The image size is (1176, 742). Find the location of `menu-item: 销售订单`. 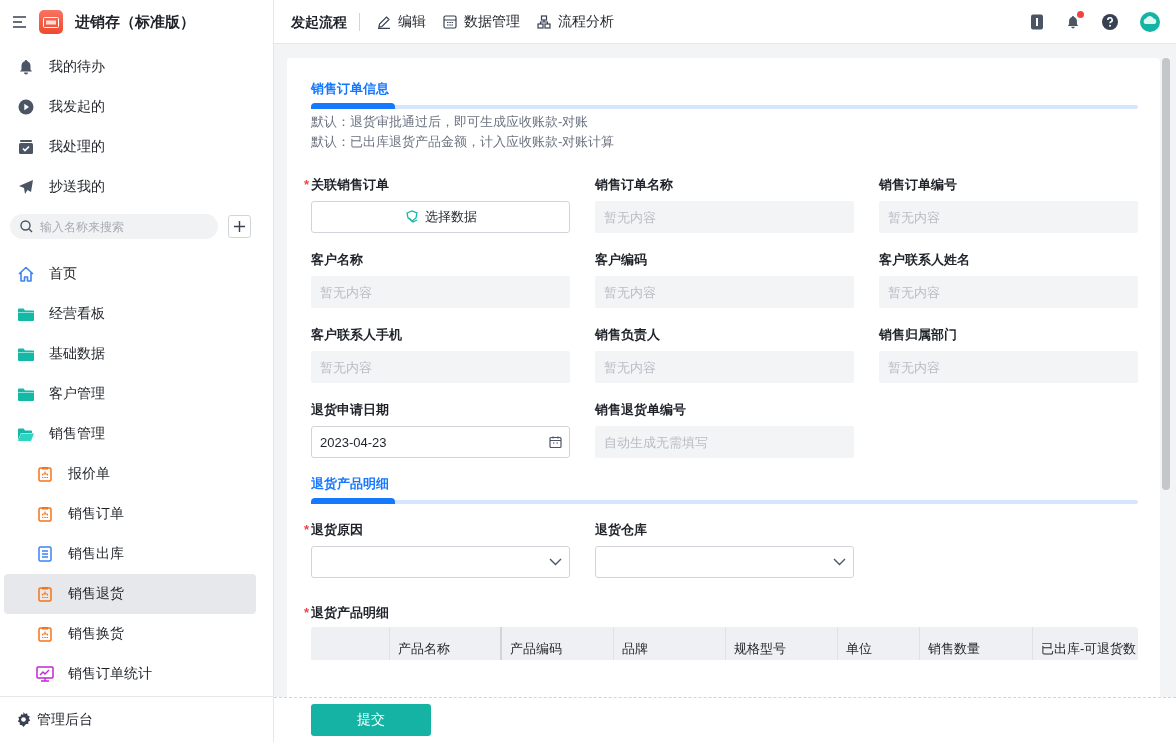

menu-item: 销售订单 is located at coordinates (130, 514).